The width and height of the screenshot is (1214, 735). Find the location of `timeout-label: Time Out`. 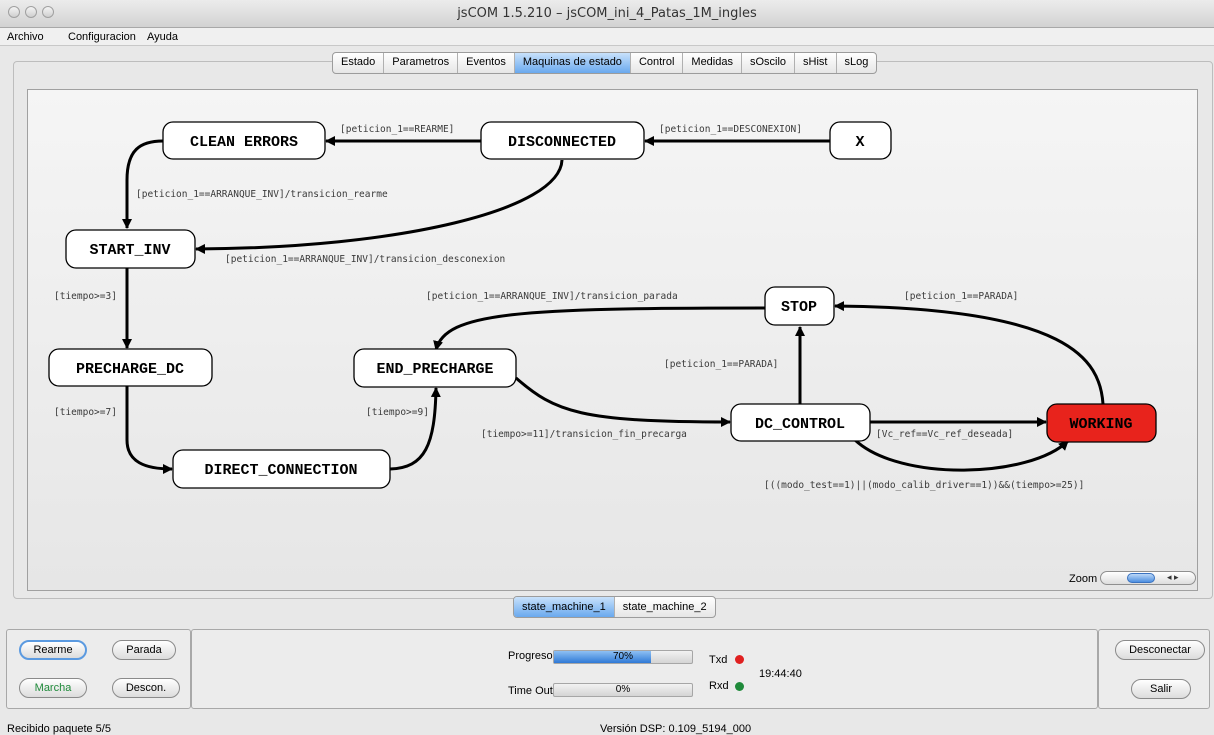

timeout-label: Time Out is located at coordinates (530, 691).